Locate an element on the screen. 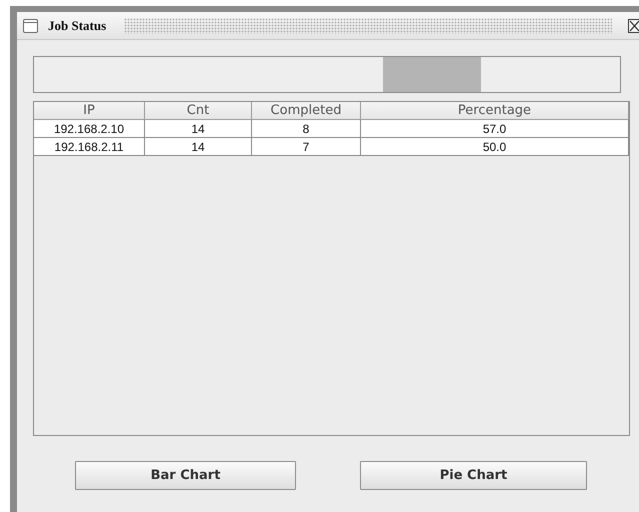 This screenshot has width=639, height=512. table-cell: 57.0 is located at coordinates (495, 129).